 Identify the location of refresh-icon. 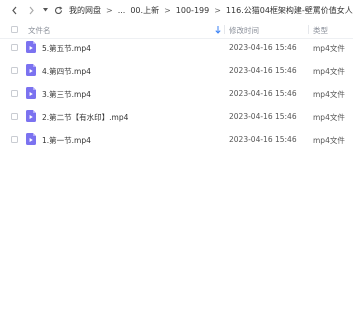
(58, 9).